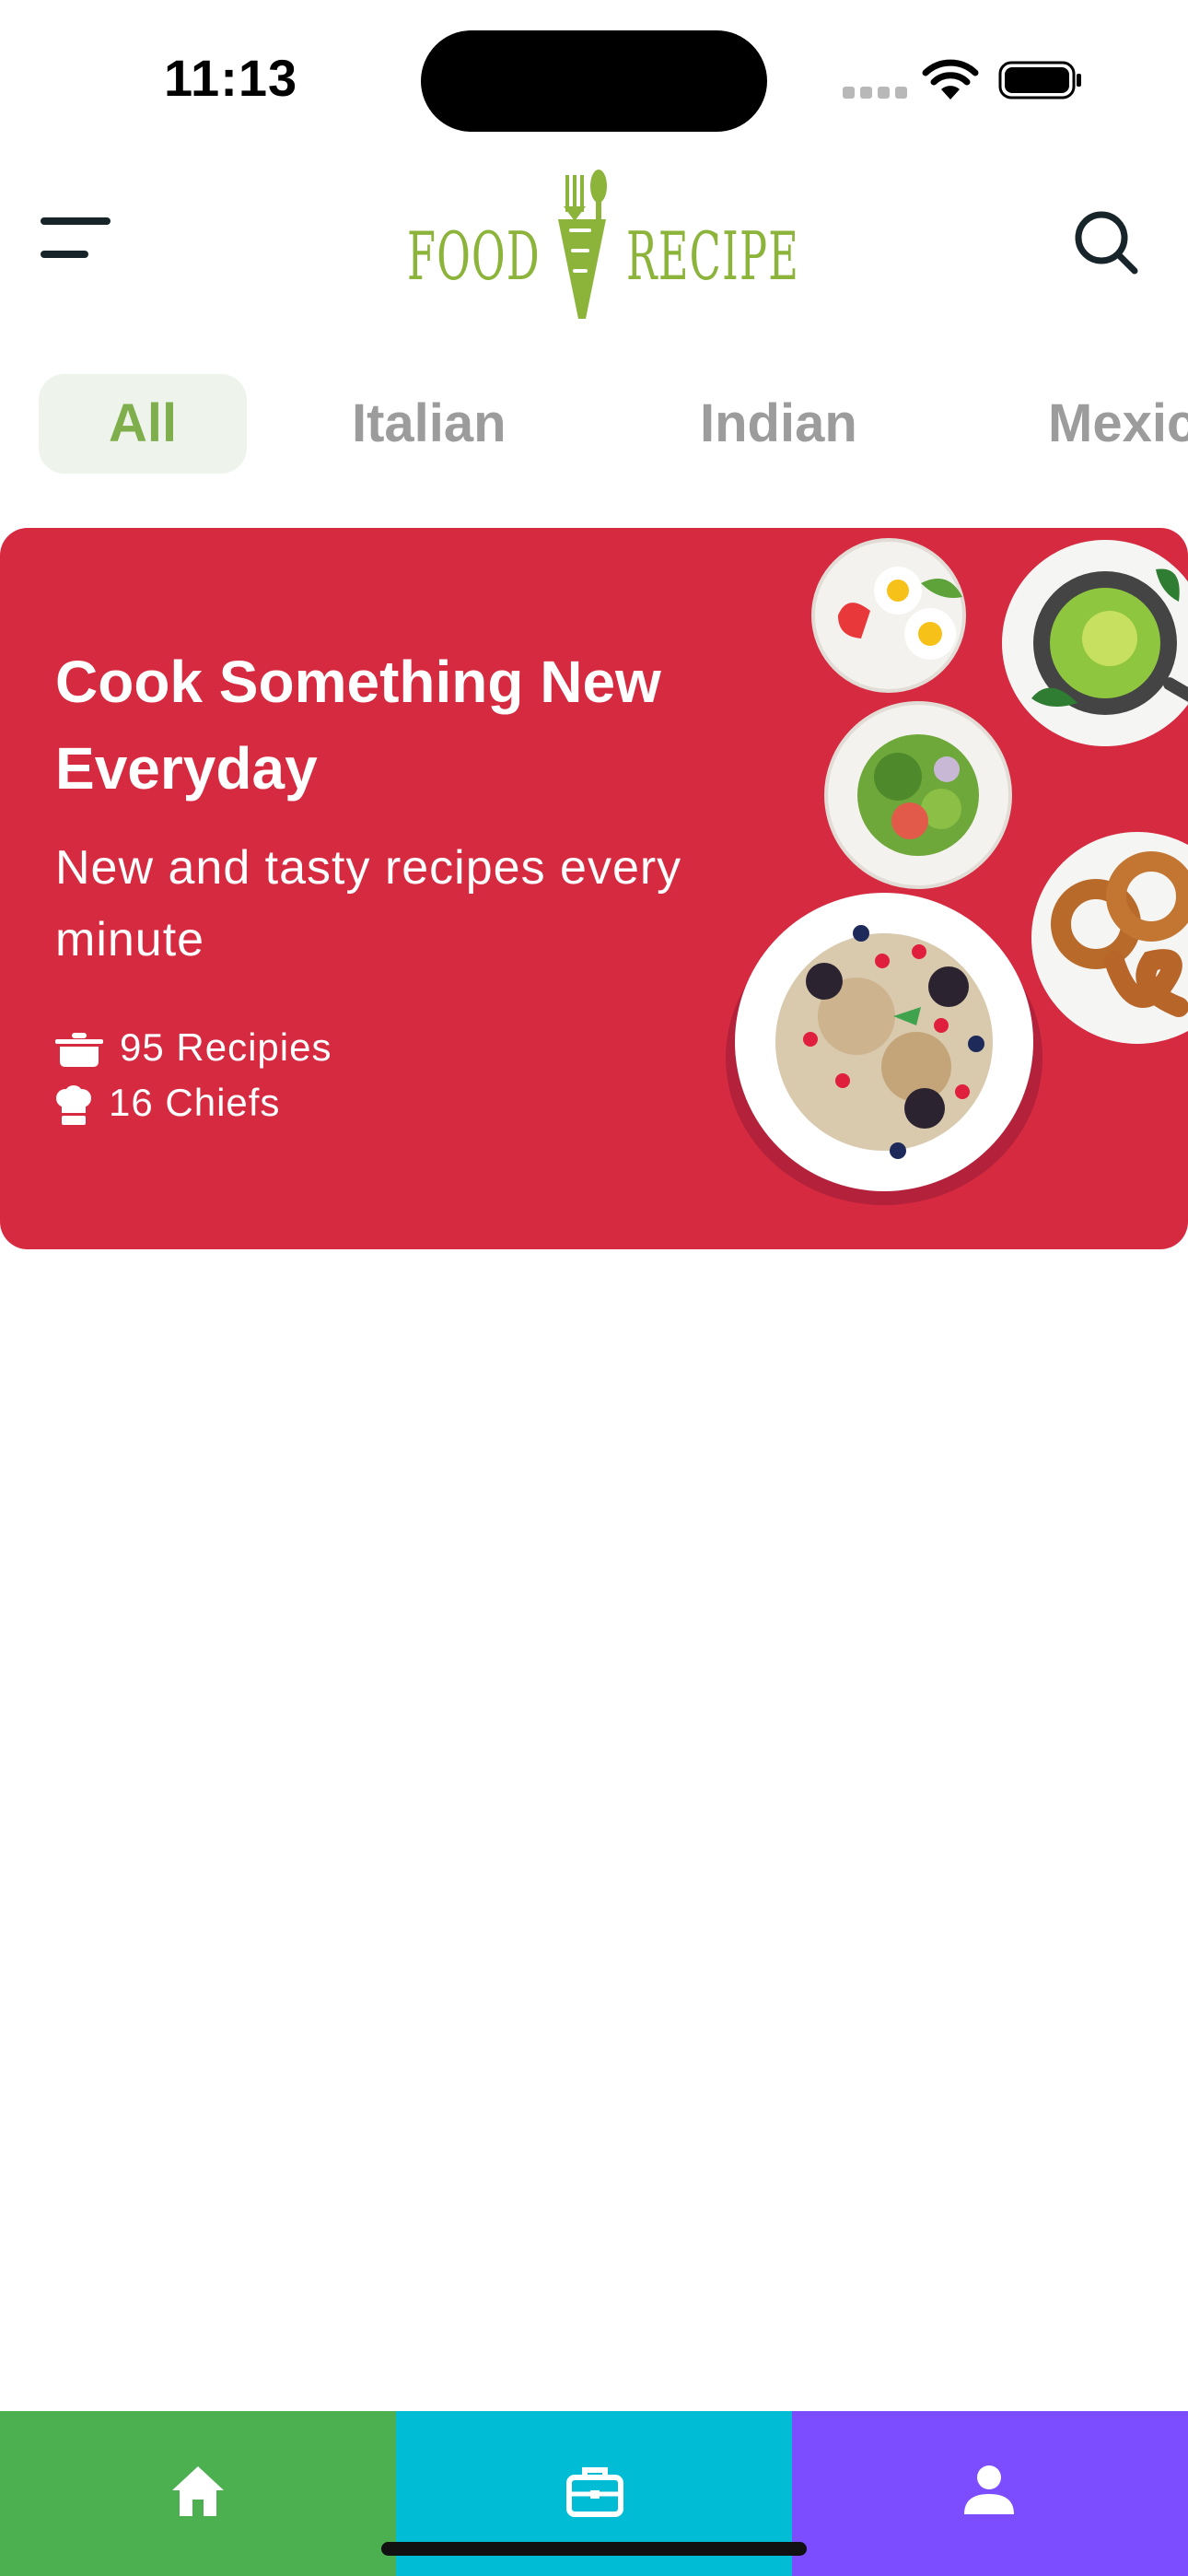  Describe the element at coordinates (358, 725) in the screenshot. I see `banner-title: Cook Something New Everyday` at that location.